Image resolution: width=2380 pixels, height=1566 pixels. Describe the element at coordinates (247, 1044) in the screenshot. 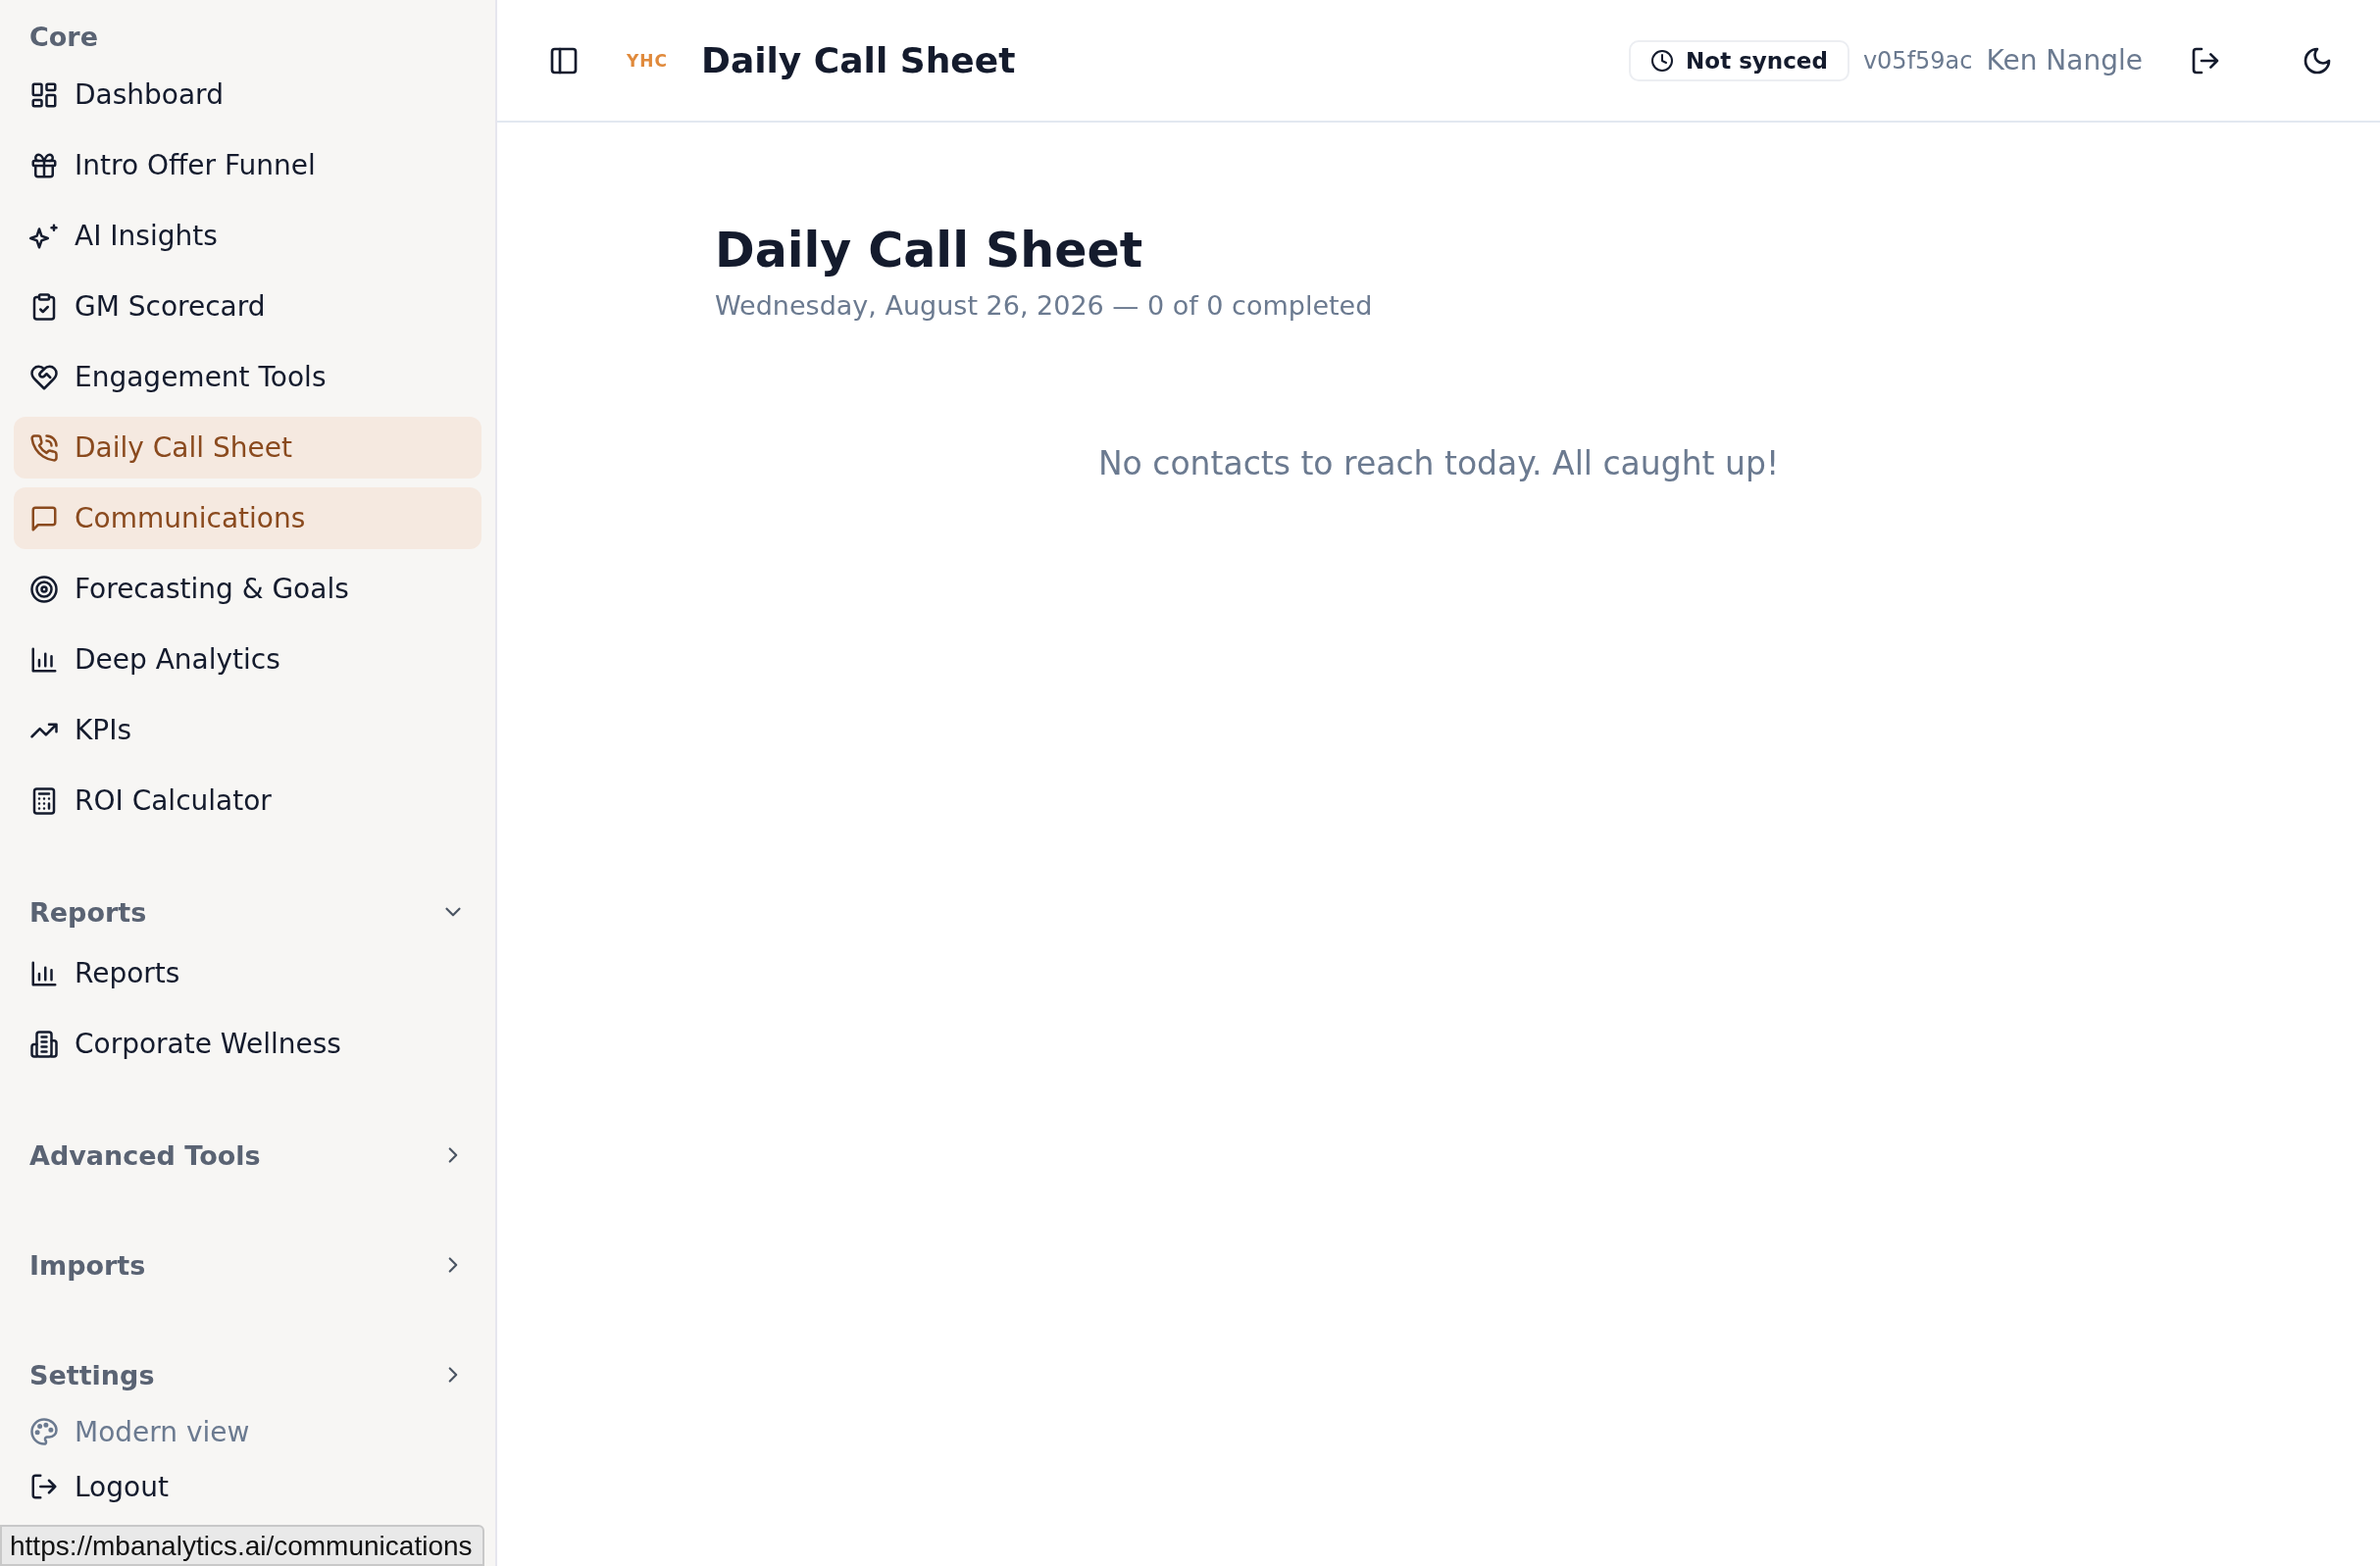

I see `nav-item: Corporate Wellness` at that location.